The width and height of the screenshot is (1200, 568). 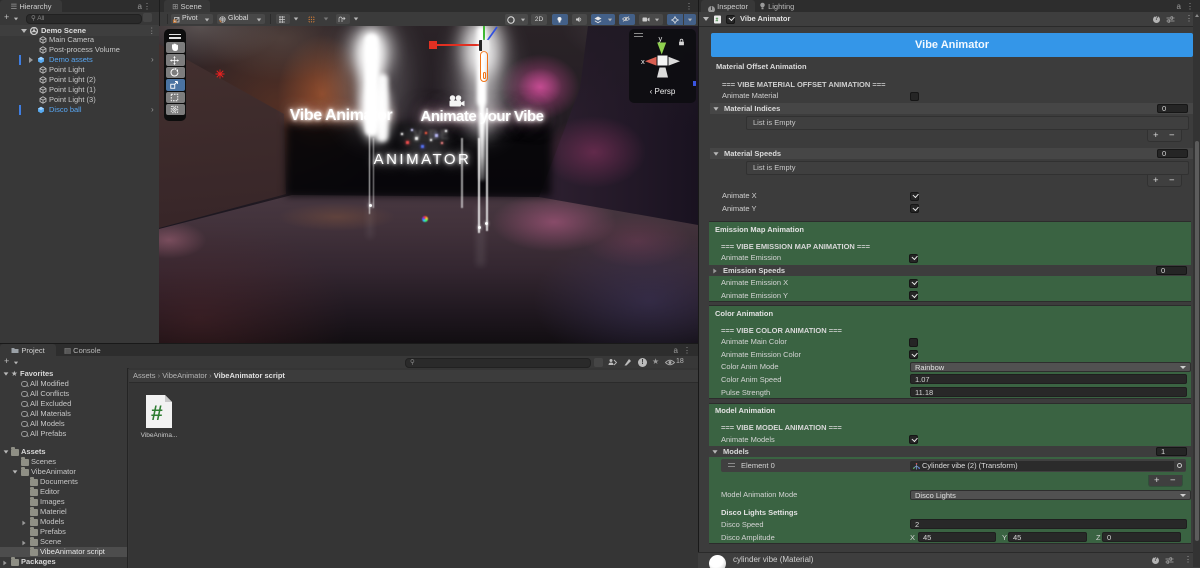 I want to click on svg-text: x, so click(x=643, y=61).